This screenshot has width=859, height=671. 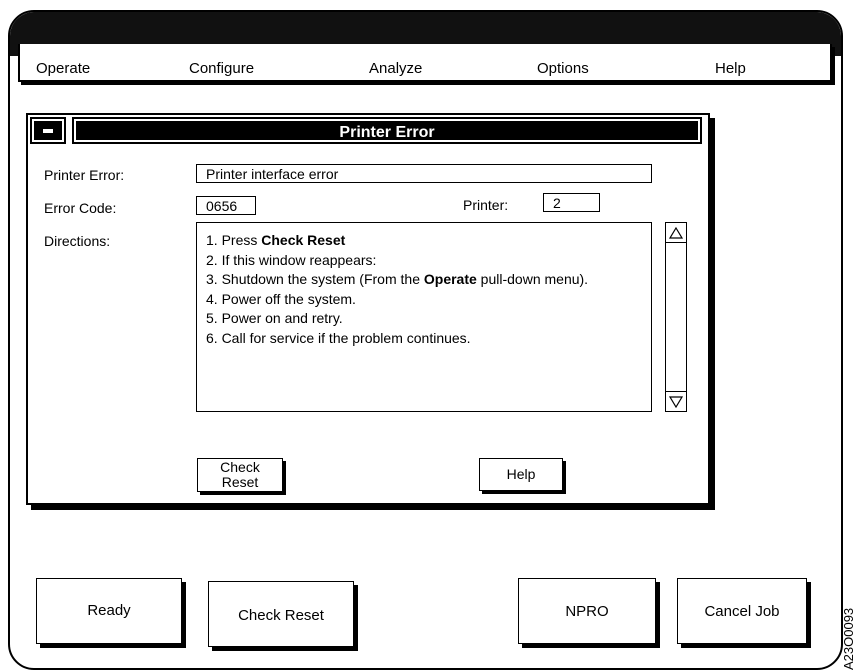 What do you see at coordinates (240, 467) in the screenshot?
I see `check-reset-label-line1: Check` at bounding box center [240, 467].